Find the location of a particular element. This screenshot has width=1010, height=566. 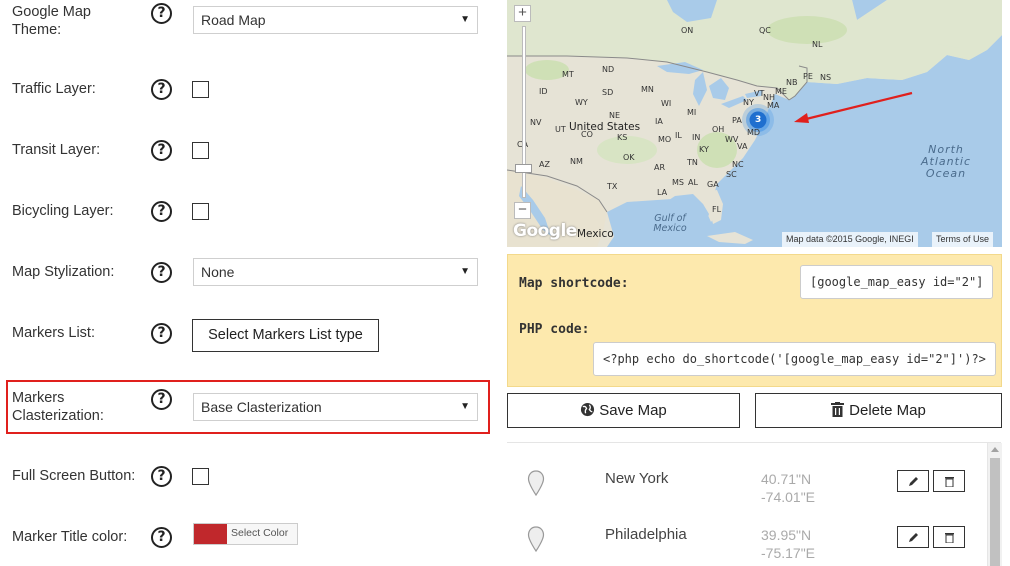

map-label-qc: QC is located at coordinates (765, 30).